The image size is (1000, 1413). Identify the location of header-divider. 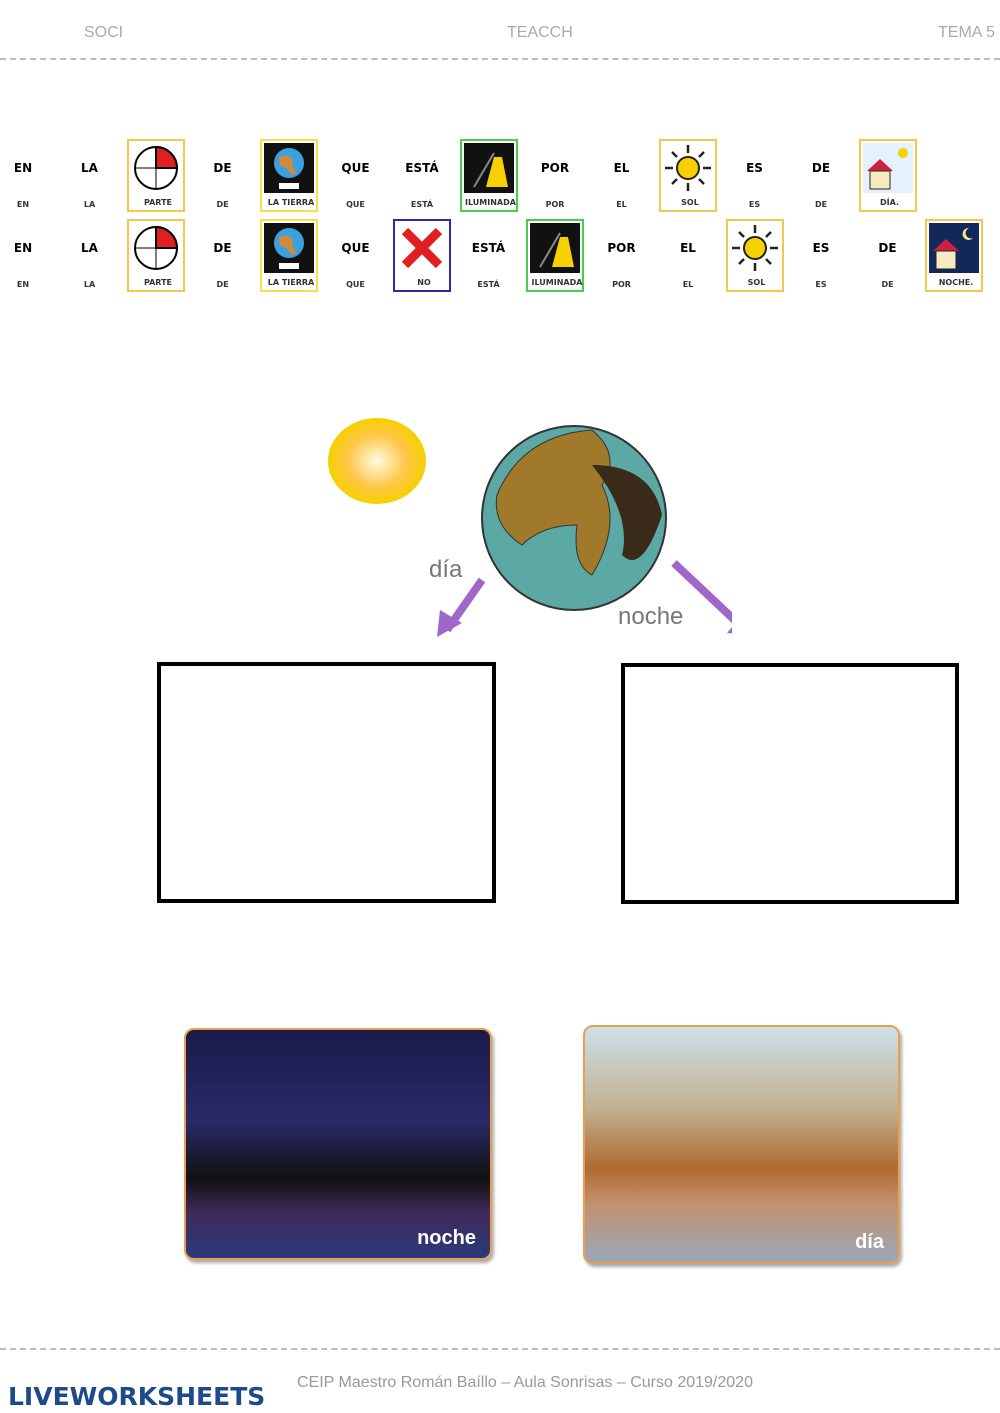
(500, 59).